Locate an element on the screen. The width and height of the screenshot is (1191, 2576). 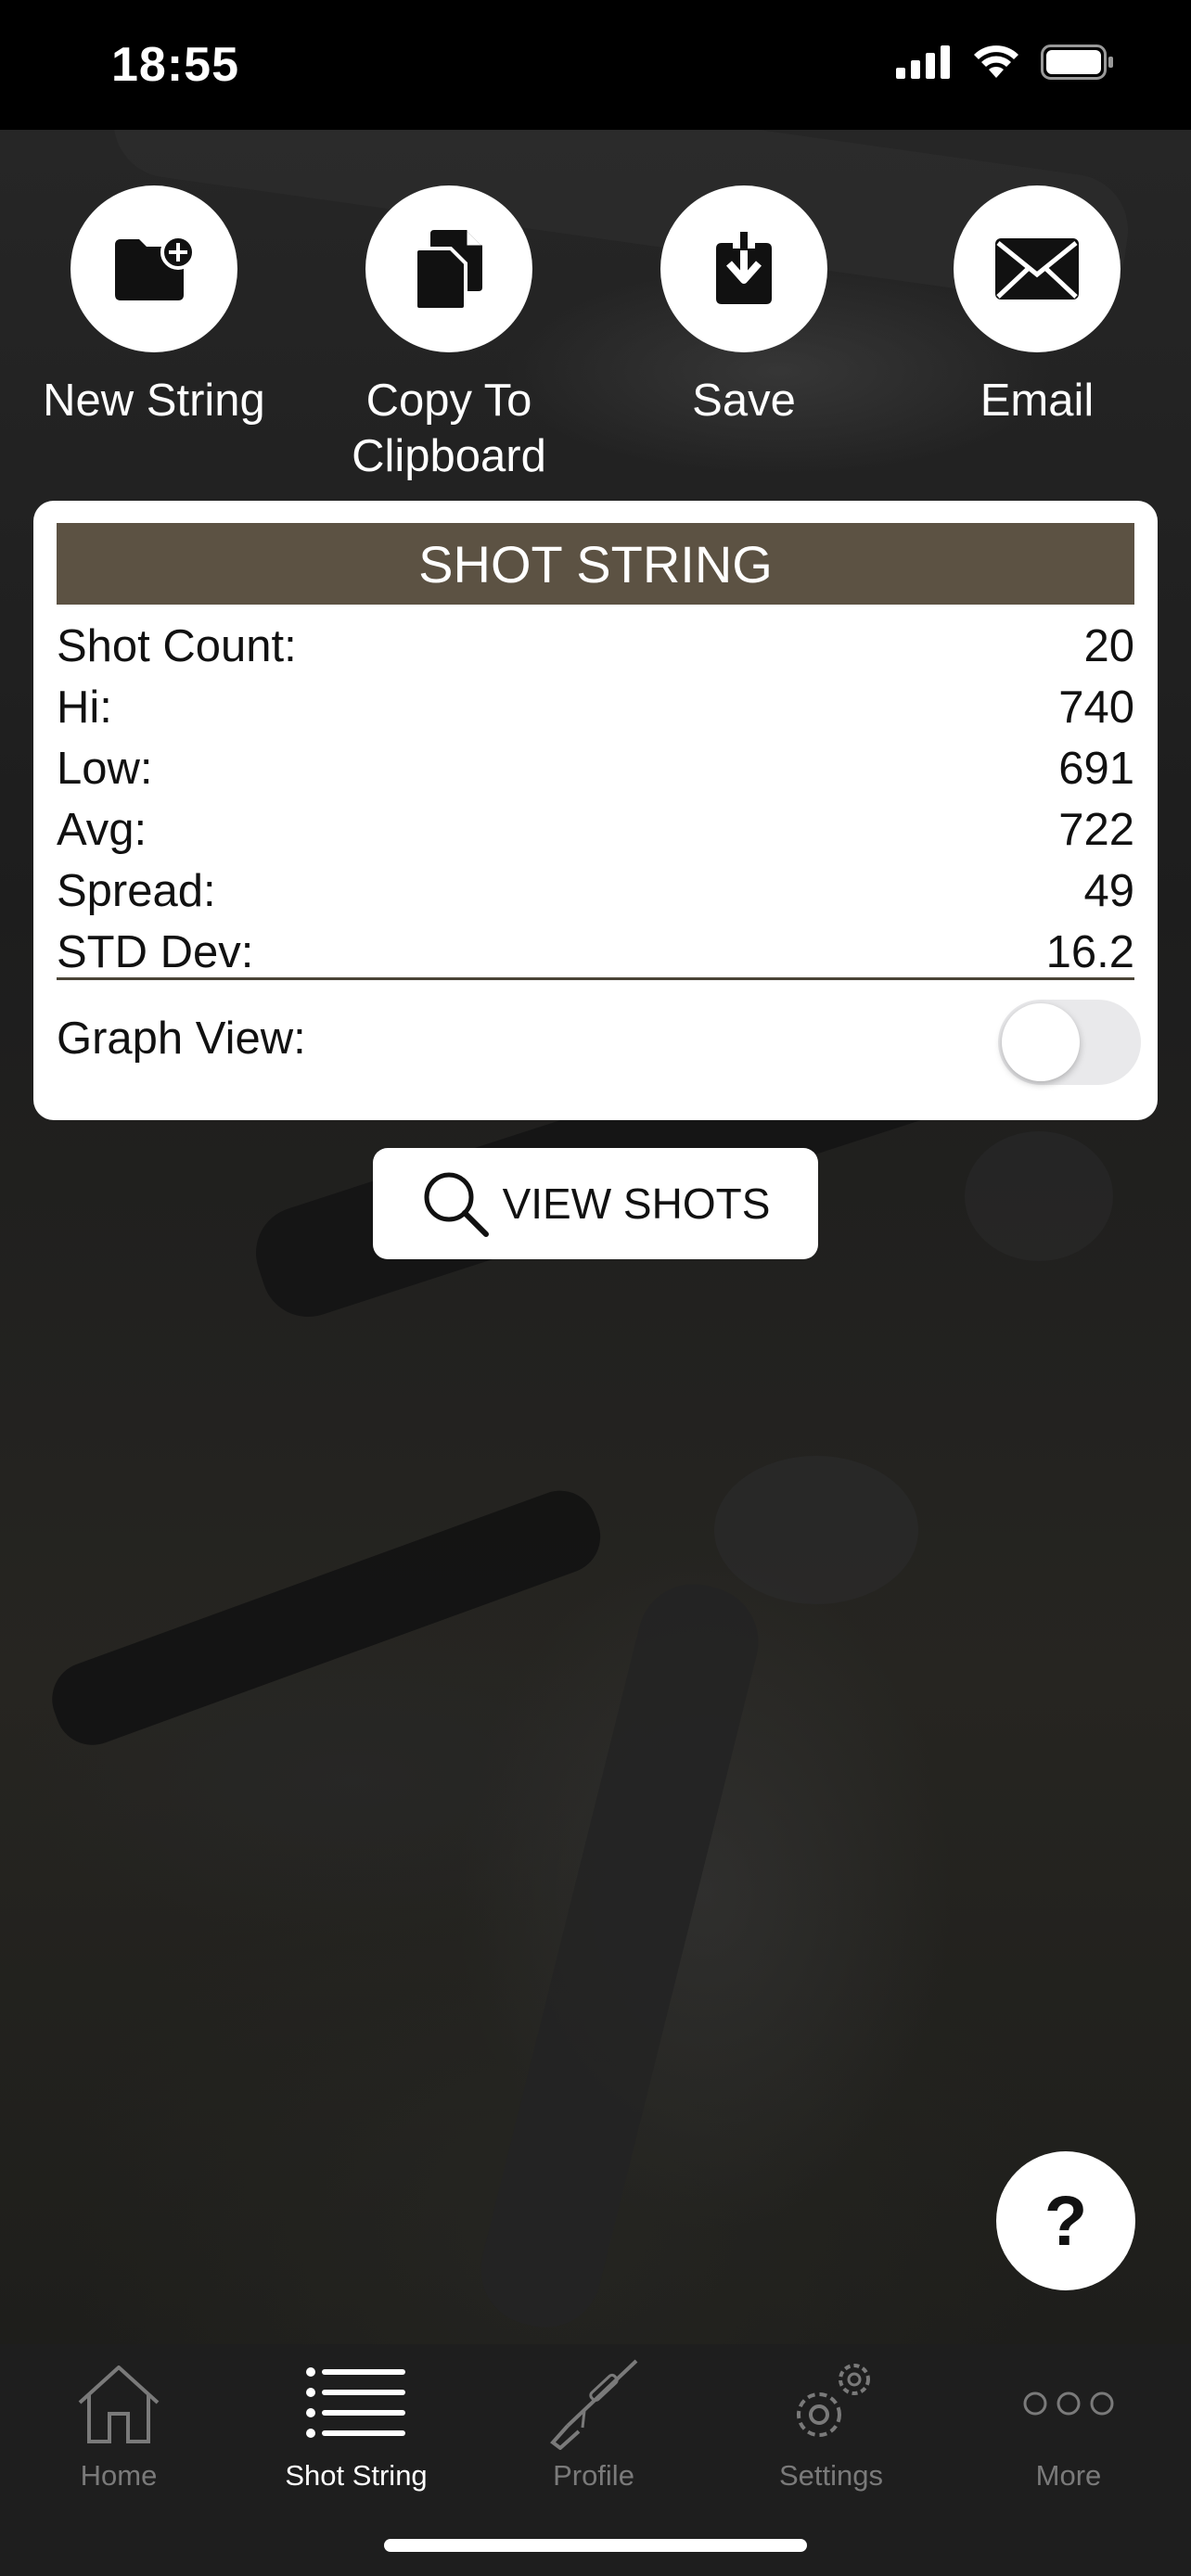
wifi-icon is located at coordinates (996, 61).